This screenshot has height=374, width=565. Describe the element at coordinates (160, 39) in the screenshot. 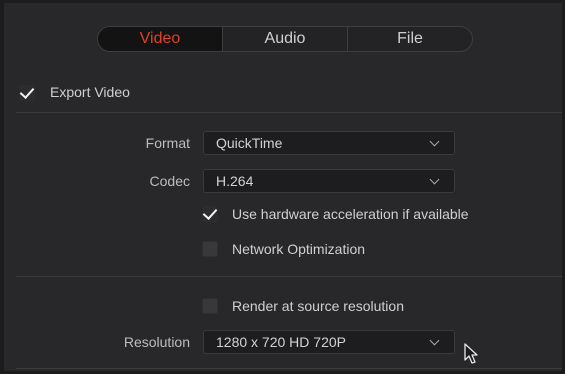

I see `tab-video: Video` at that location.